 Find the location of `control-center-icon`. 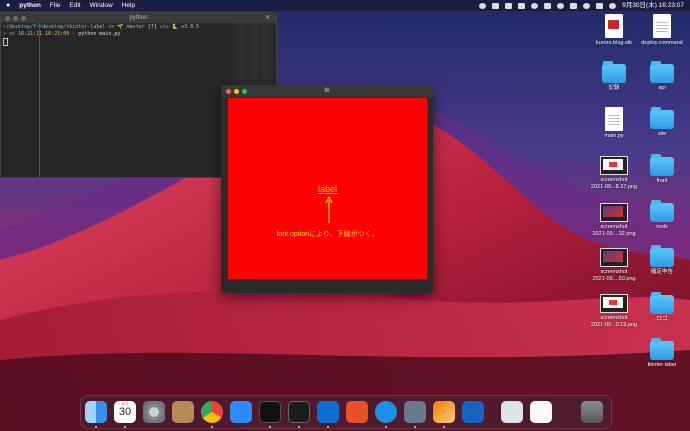

control-center-icon is located at coordinates (600, 5).